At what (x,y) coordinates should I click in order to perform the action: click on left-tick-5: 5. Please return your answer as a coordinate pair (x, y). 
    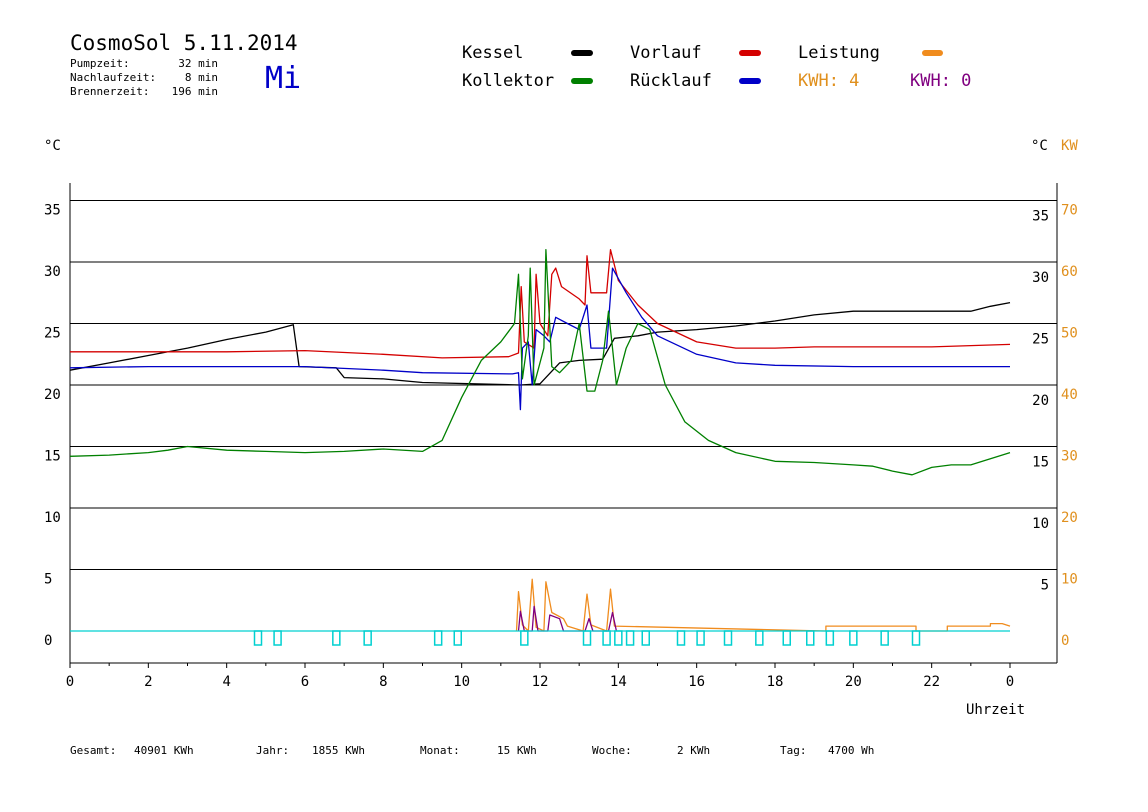
    Looking at the image, I should click on (48, 580).